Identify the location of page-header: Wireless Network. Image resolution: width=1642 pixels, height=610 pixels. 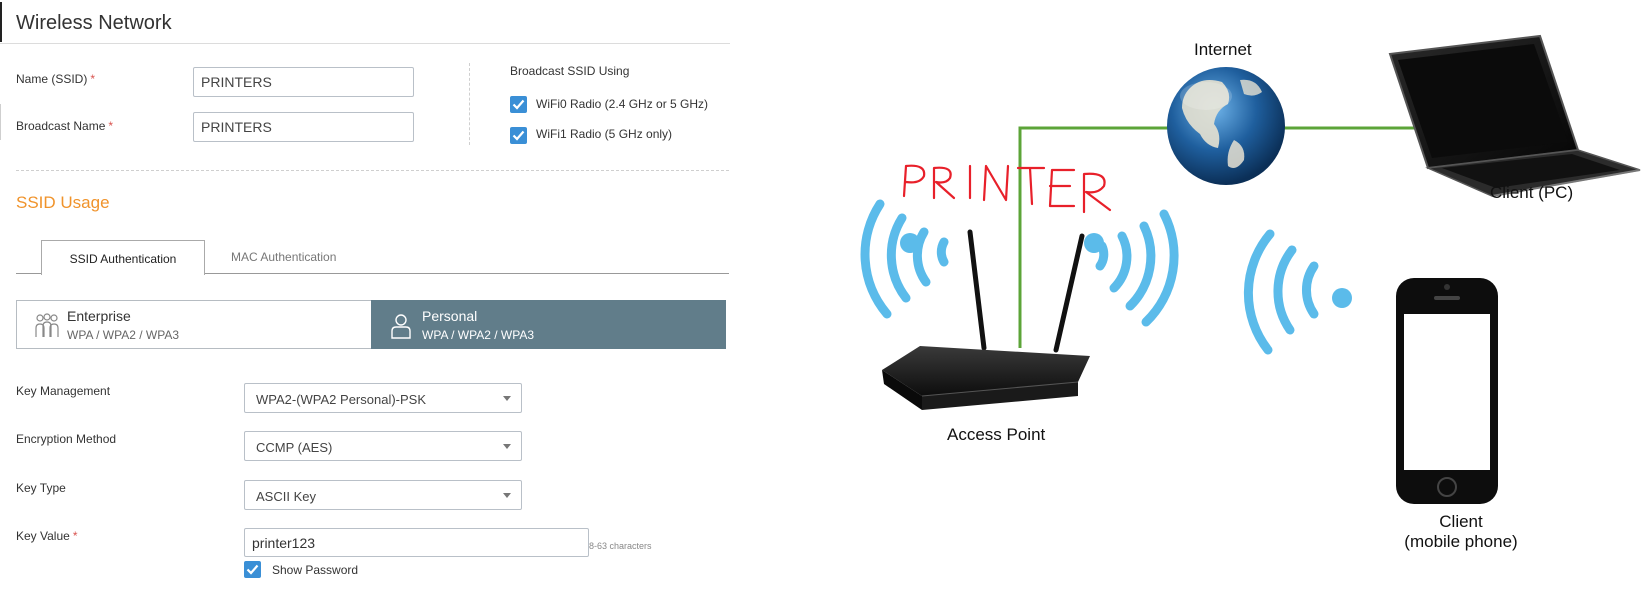
(365, 22).